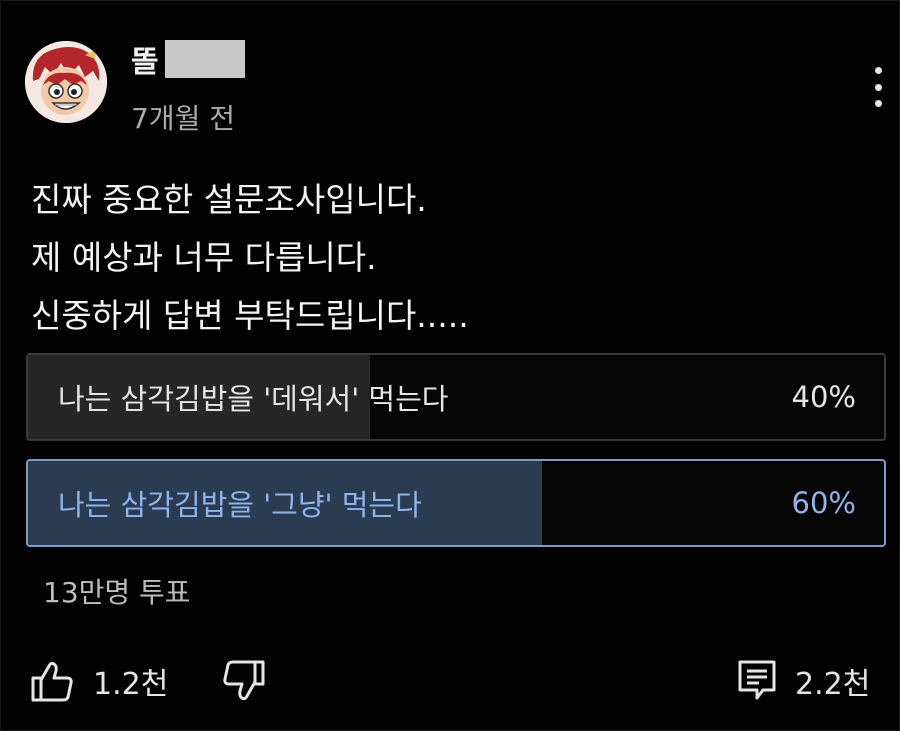 The height and width of the screenshot is (731, 900). I want to click on post-time: 7개월 전, so click(183, 118).